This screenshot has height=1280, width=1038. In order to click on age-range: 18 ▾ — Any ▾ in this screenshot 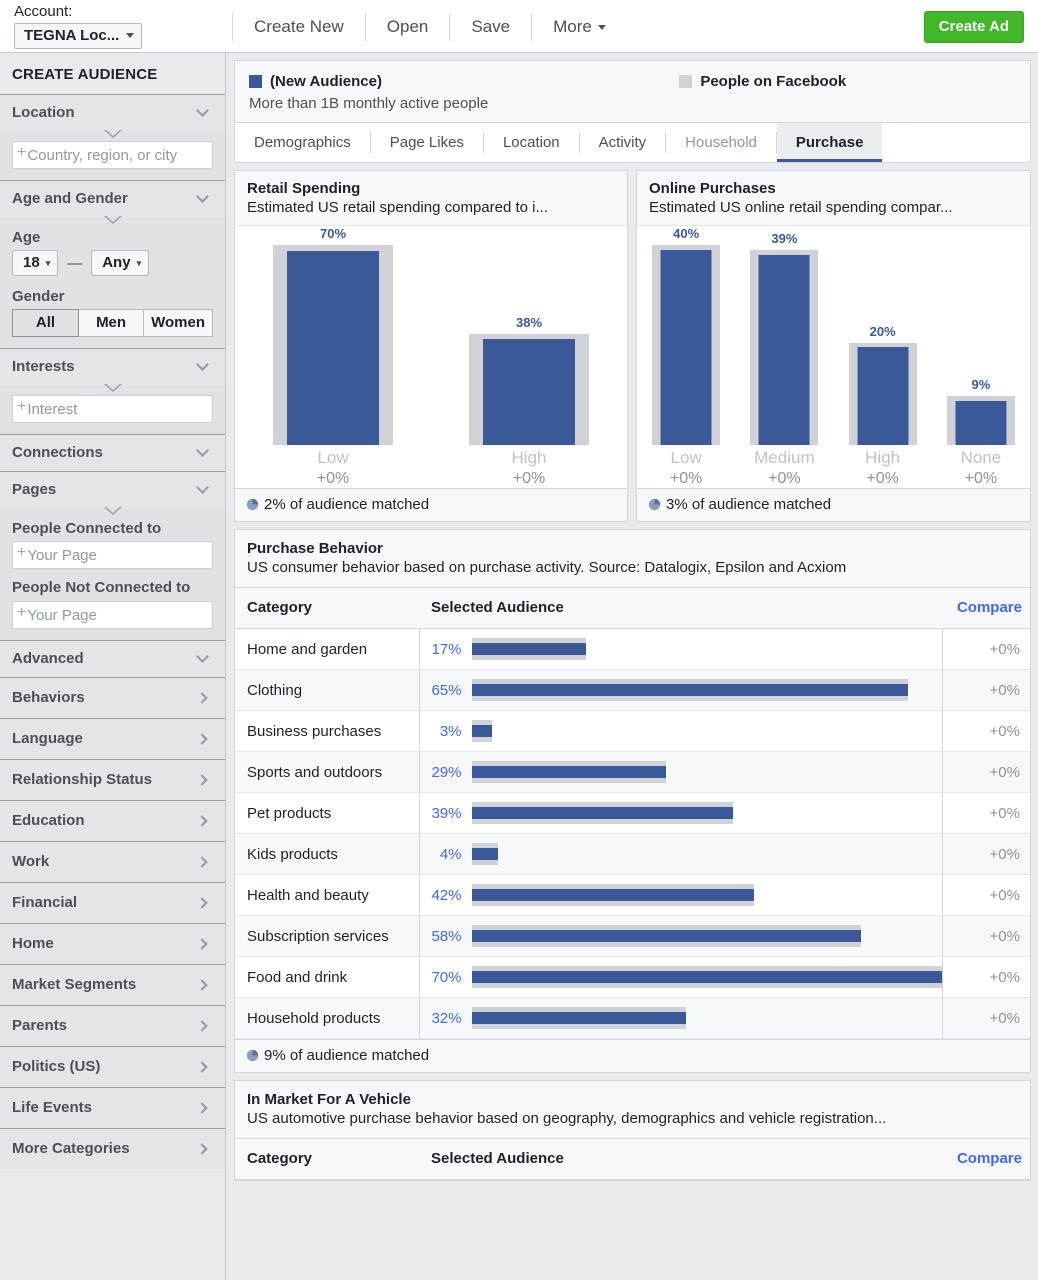, I will do `click(112, 263)`.